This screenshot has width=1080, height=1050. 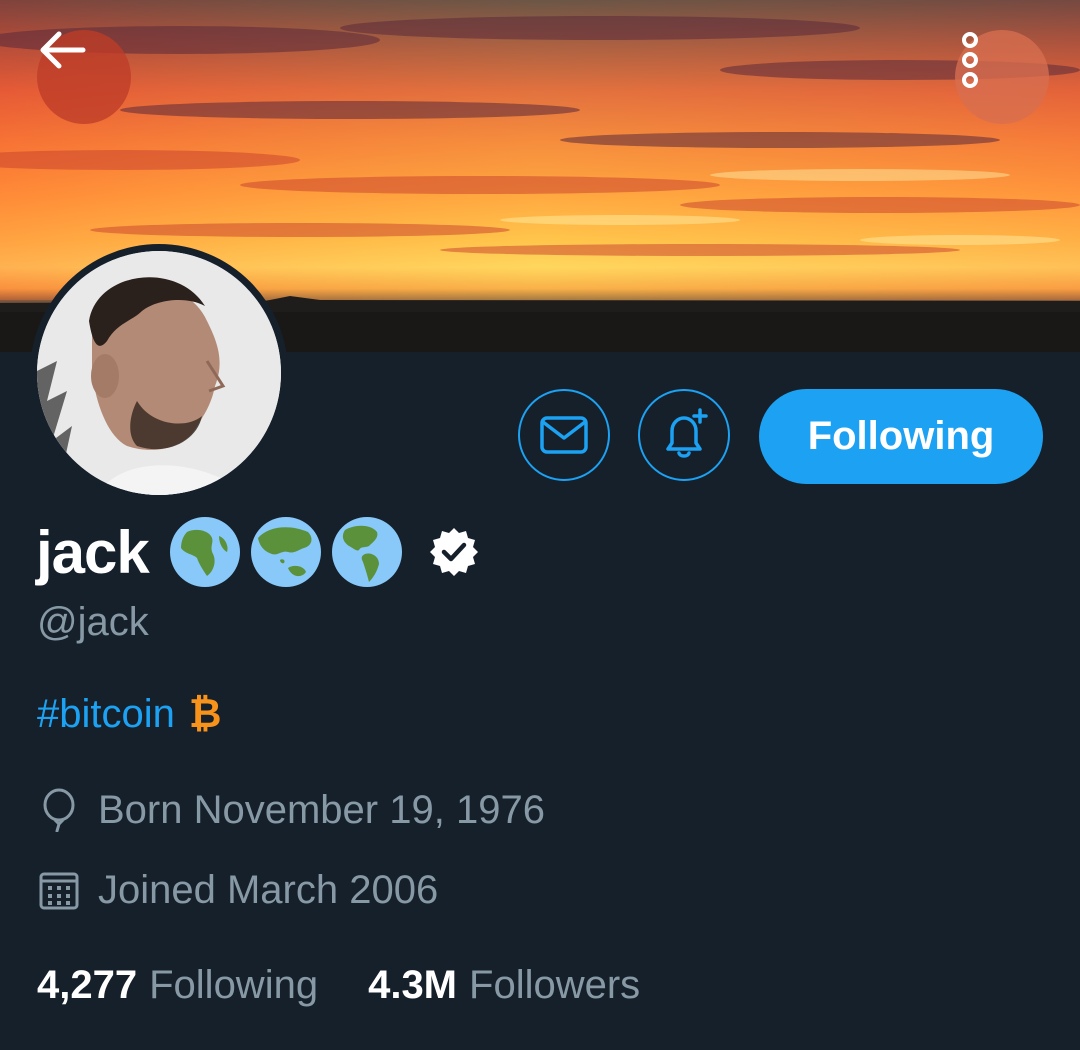 I want to click on joined-row: Joined March 2006, so click(x=237, y=890).